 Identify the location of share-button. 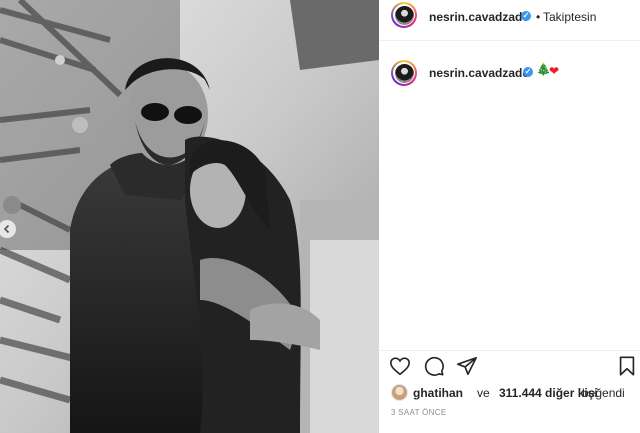
(467, 366).